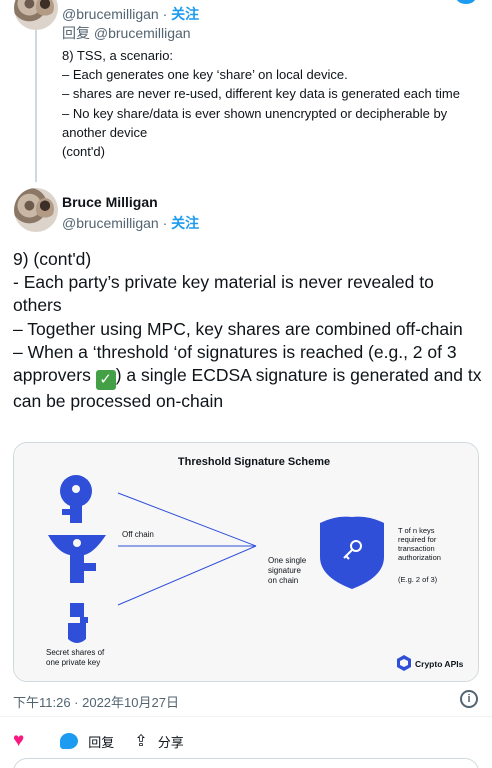  What do you see at coordinates (287, 560) in the screenshot?
I see `one-single-label-1: One single` at bounding box center [287, 560].